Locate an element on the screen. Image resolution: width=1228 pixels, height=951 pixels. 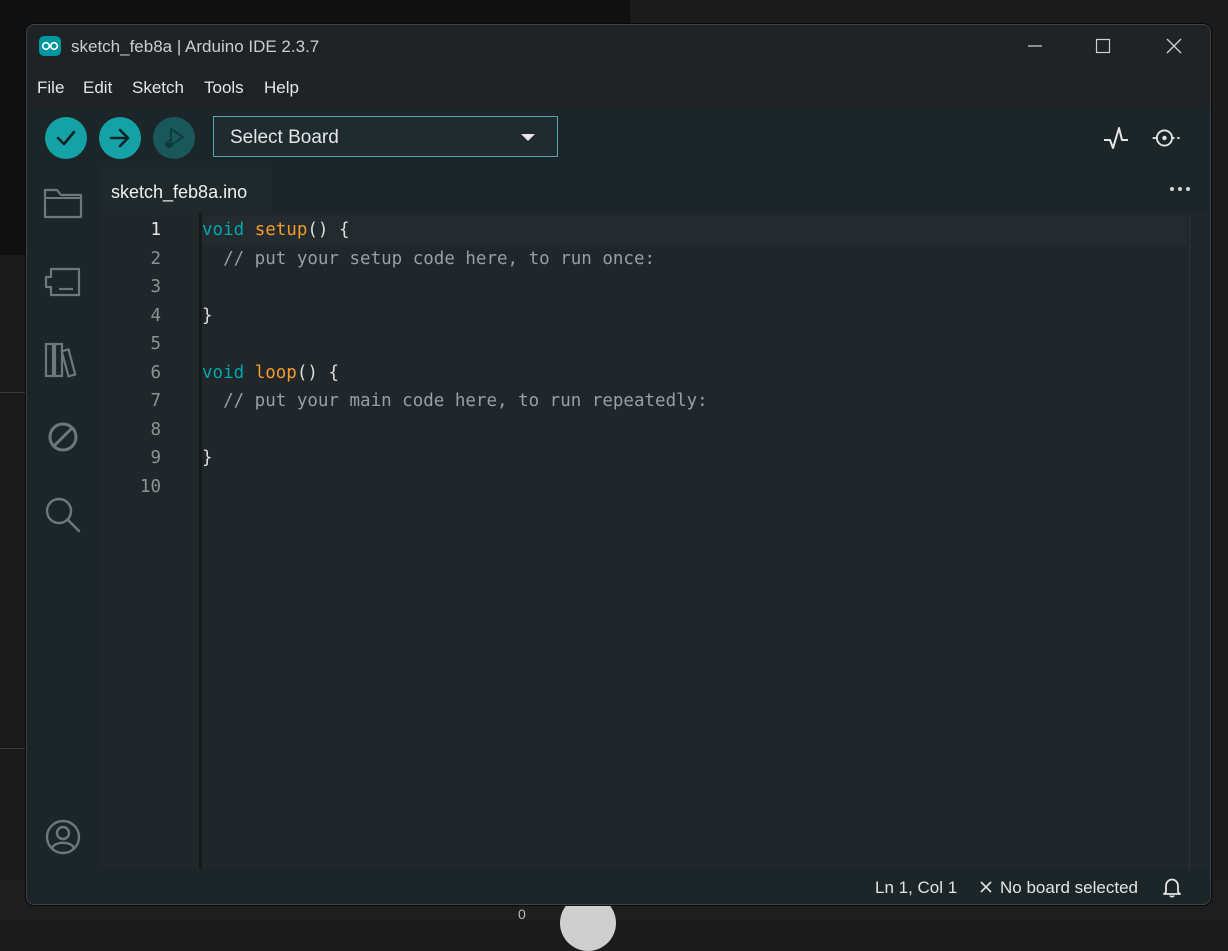
library-manager-button is located at coordinates (63, 359).